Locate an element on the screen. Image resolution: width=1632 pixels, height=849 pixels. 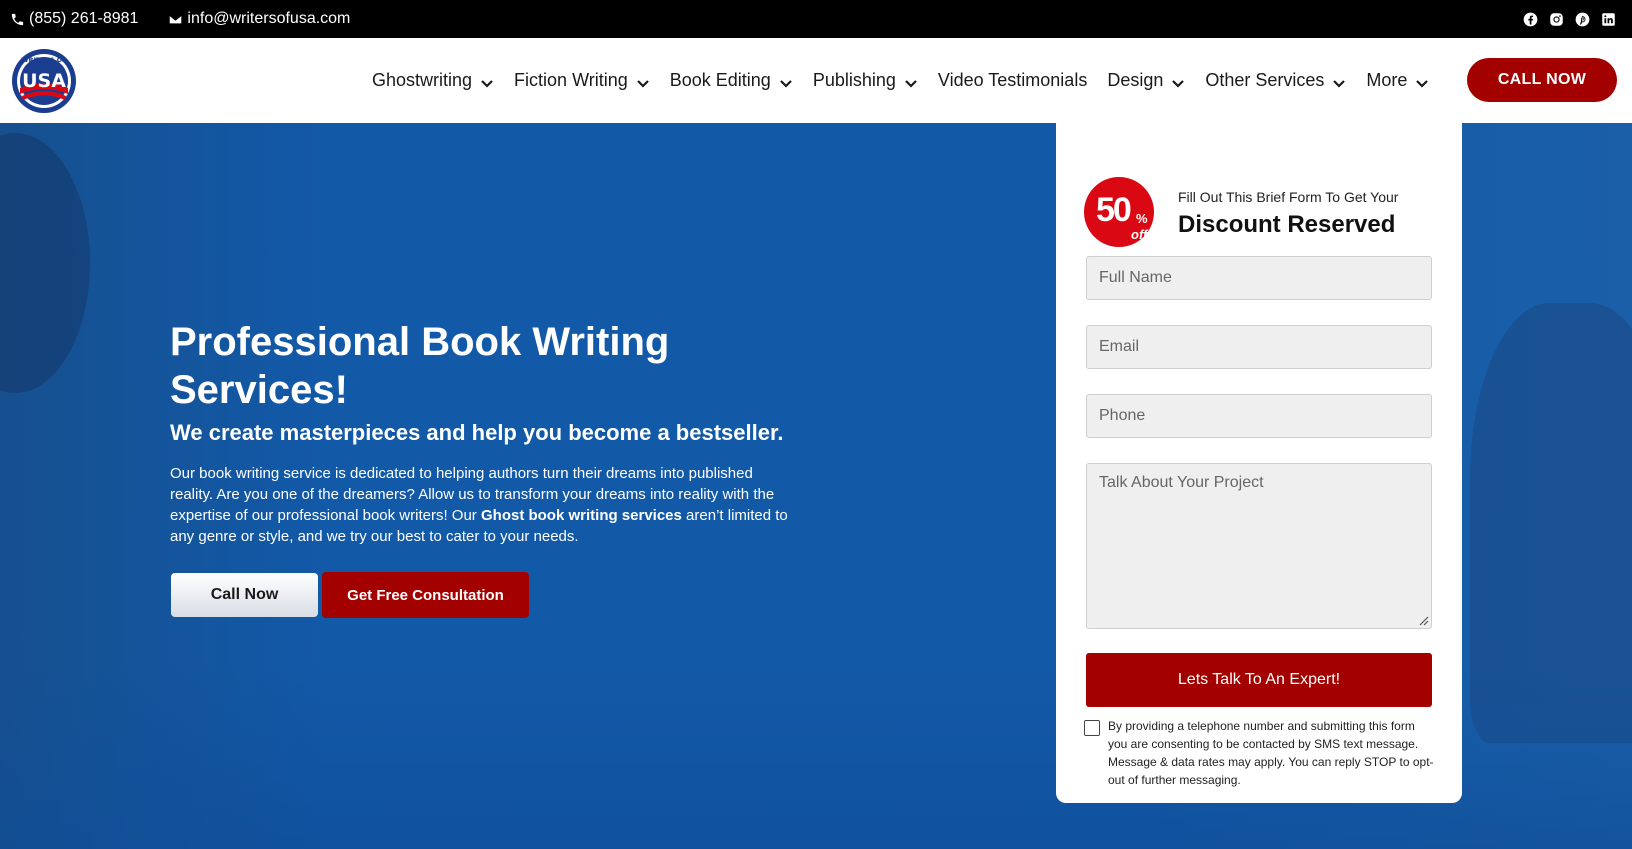
full-name-input is located at coordinates (1259, 278).